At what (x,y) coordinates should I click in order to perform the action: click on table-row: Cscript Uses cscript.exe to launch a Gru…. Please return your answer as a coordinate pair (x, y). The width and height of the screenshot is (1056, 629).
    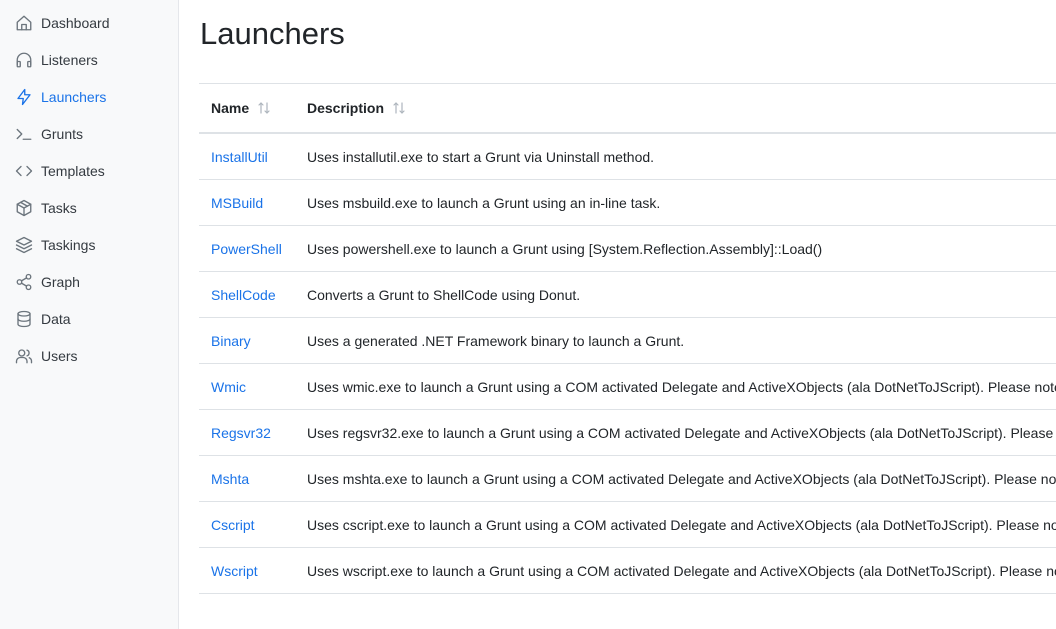
    Looking at the image, I should click on (627, 525).